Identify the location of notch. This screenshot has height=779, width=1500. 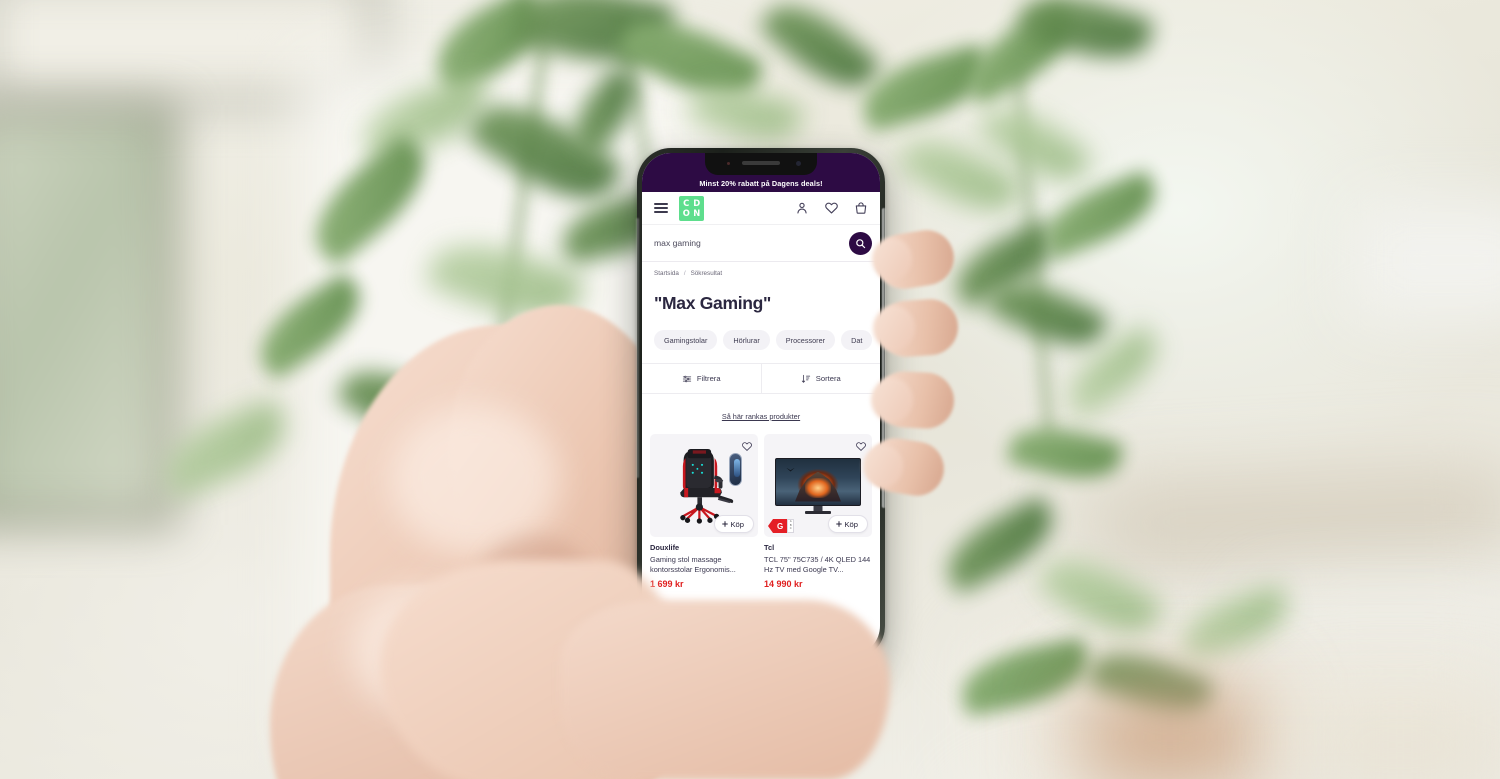
(761, 164).